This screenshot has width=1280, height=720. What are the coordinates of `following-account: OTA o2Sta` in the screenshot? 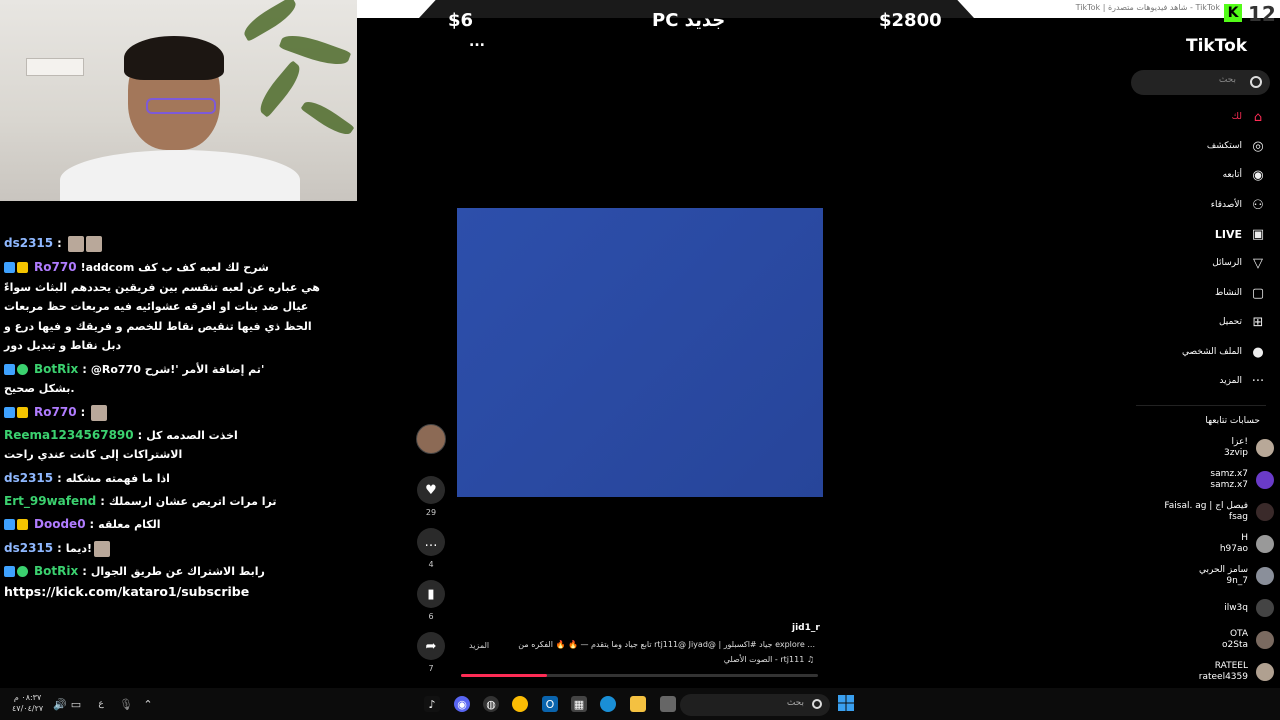 It's located at (1248, 640).